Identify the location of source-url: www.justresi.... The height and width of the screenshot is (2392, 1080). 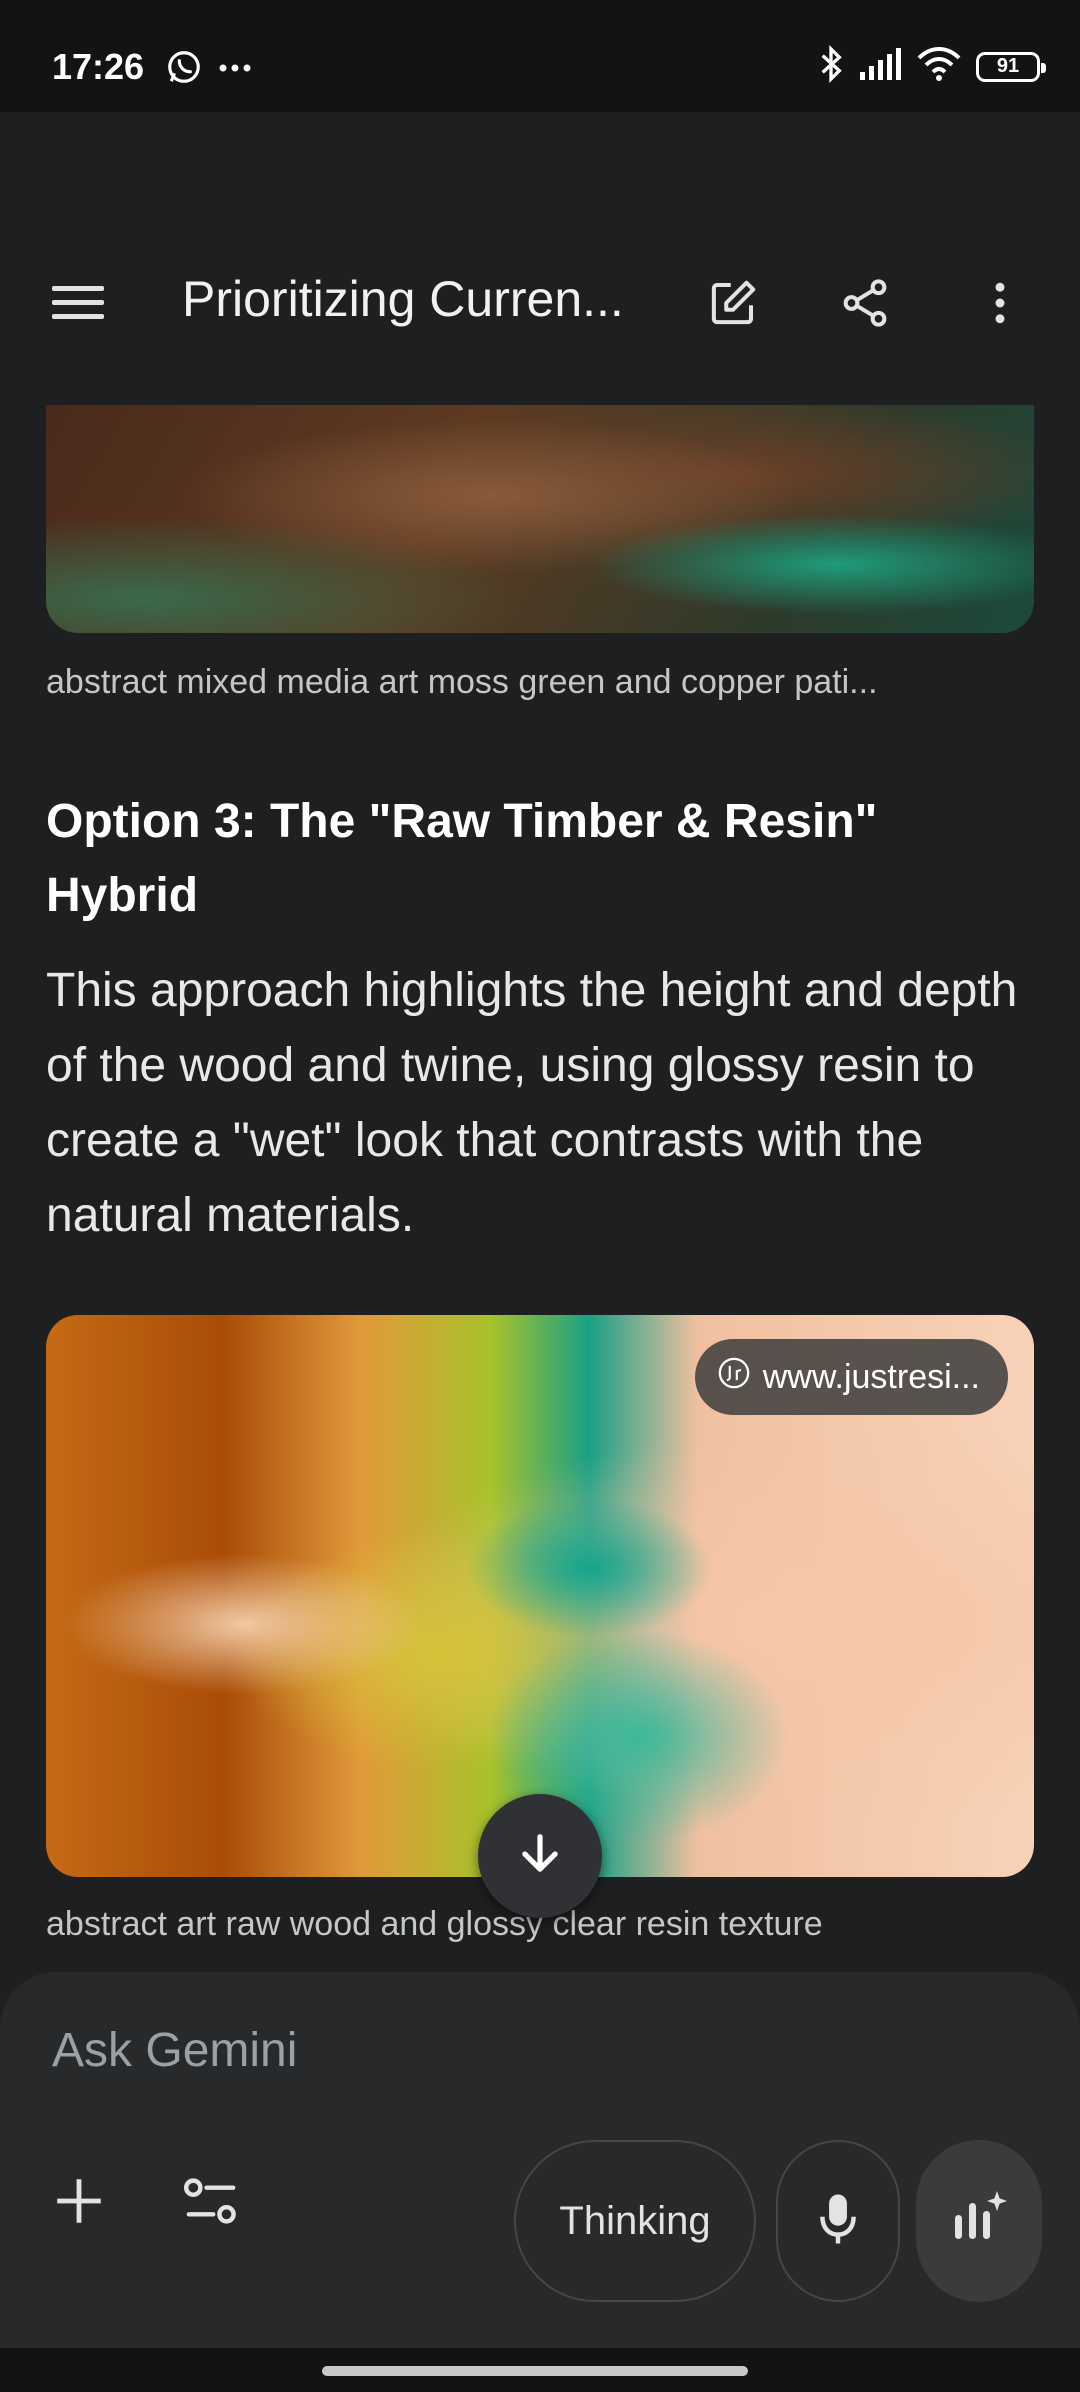
(871, 1376).